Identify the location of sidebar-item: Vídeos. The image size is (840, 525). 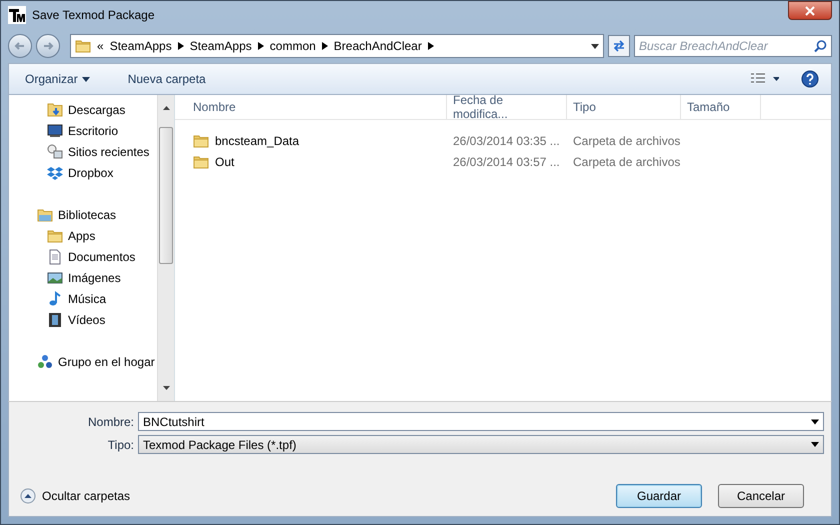
(83, 319).